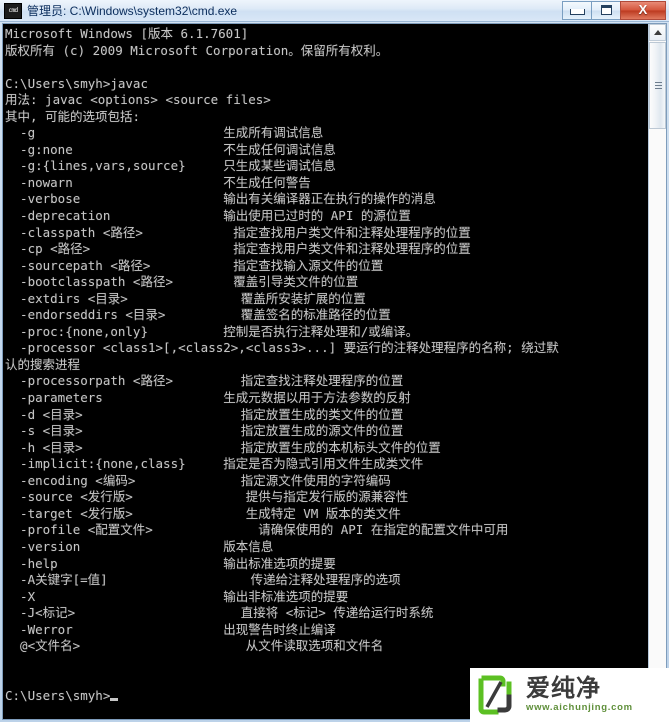 The height and width of the screenshot is (722, 669). I want to click on close-icon: X, so click(643, 9).